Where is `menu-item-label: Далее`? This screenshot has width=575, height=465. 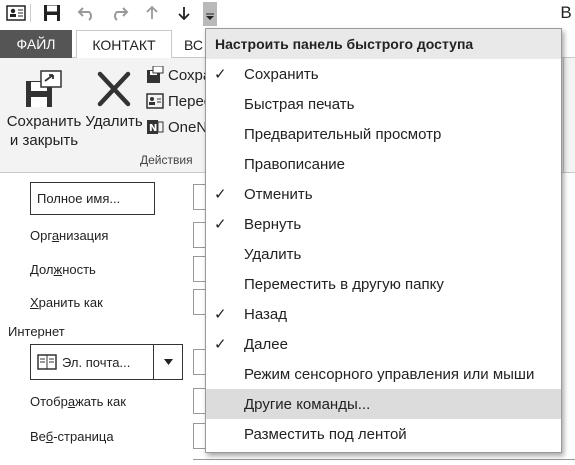 menu-item-label: Далее is located at coordinates (266, 344).